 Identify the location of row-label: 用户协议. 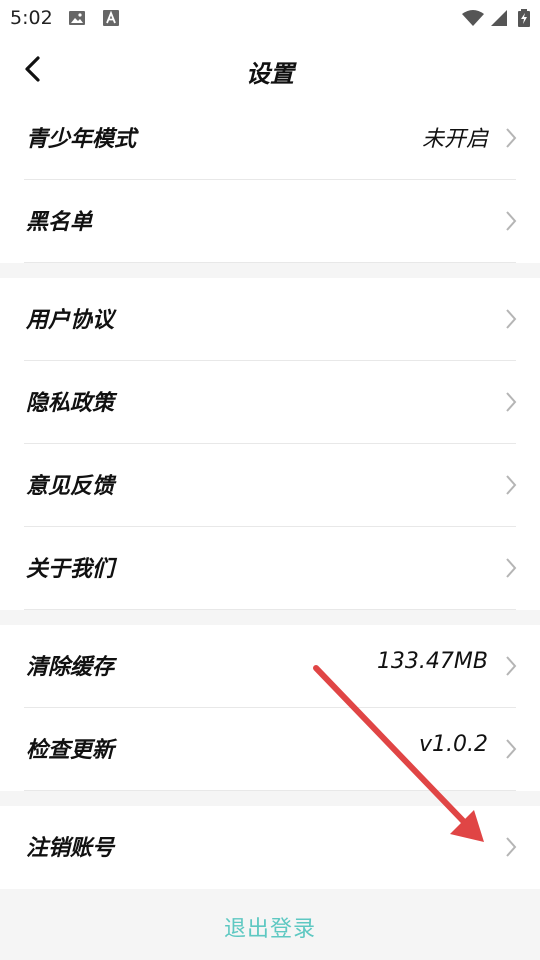
(70, 320).